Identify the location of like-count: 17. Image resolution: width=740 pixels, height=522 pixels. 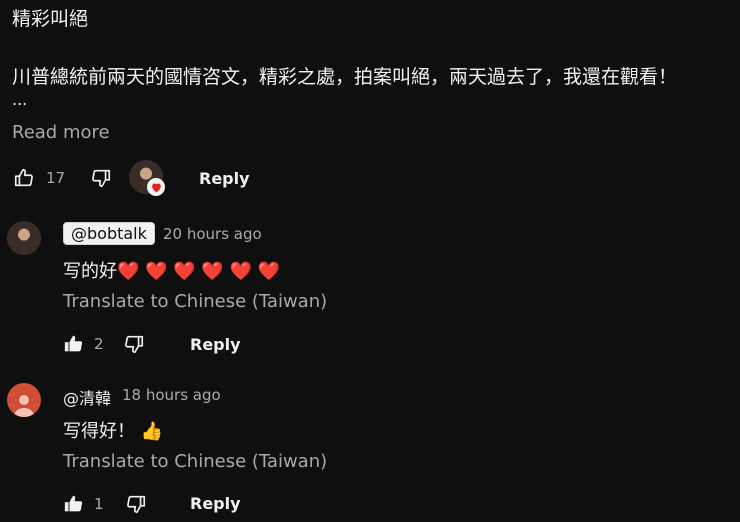
(56, 178).